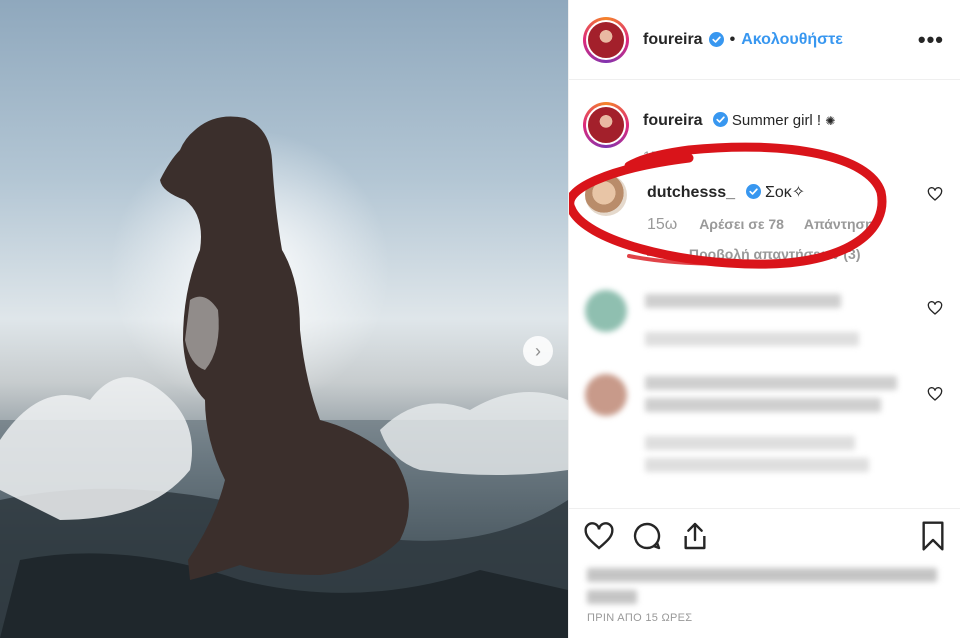 The height and width of the screenshot is (638, 960). Describe the element at coordinates (785, 192) in the screenshot. I see `comment-text: Σοκ✧` at that location.